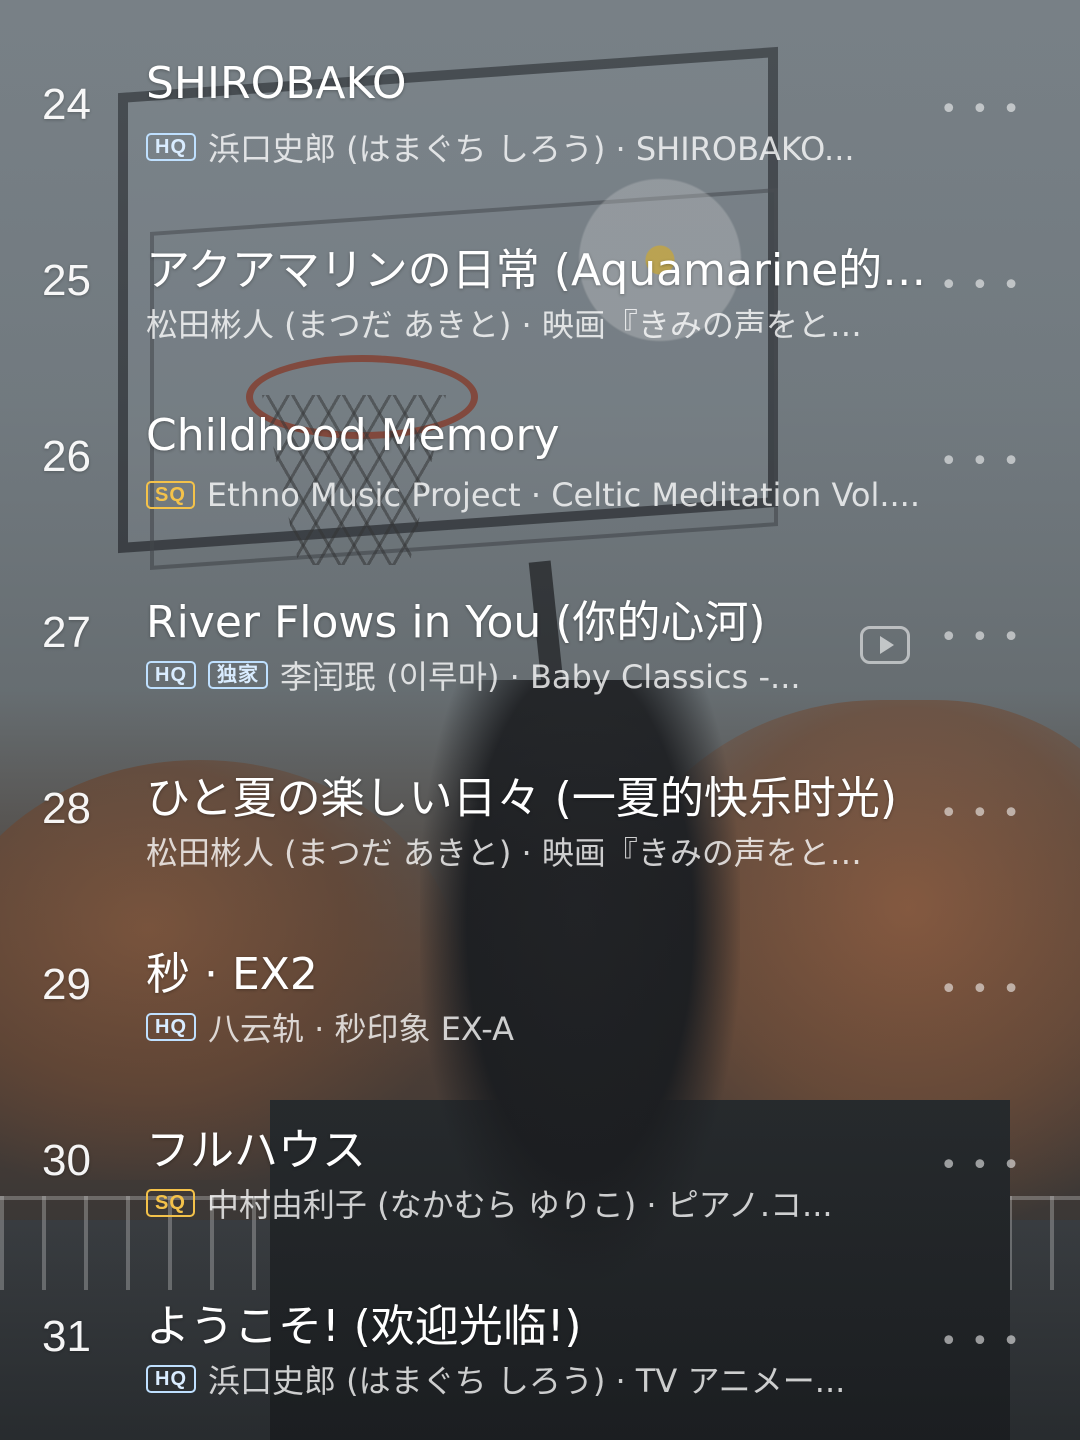 This screenshot has height=1440, width=1080. Describe the element at coordinates (66, 984) in the screenshot. I see `song-number: 29` at that location.